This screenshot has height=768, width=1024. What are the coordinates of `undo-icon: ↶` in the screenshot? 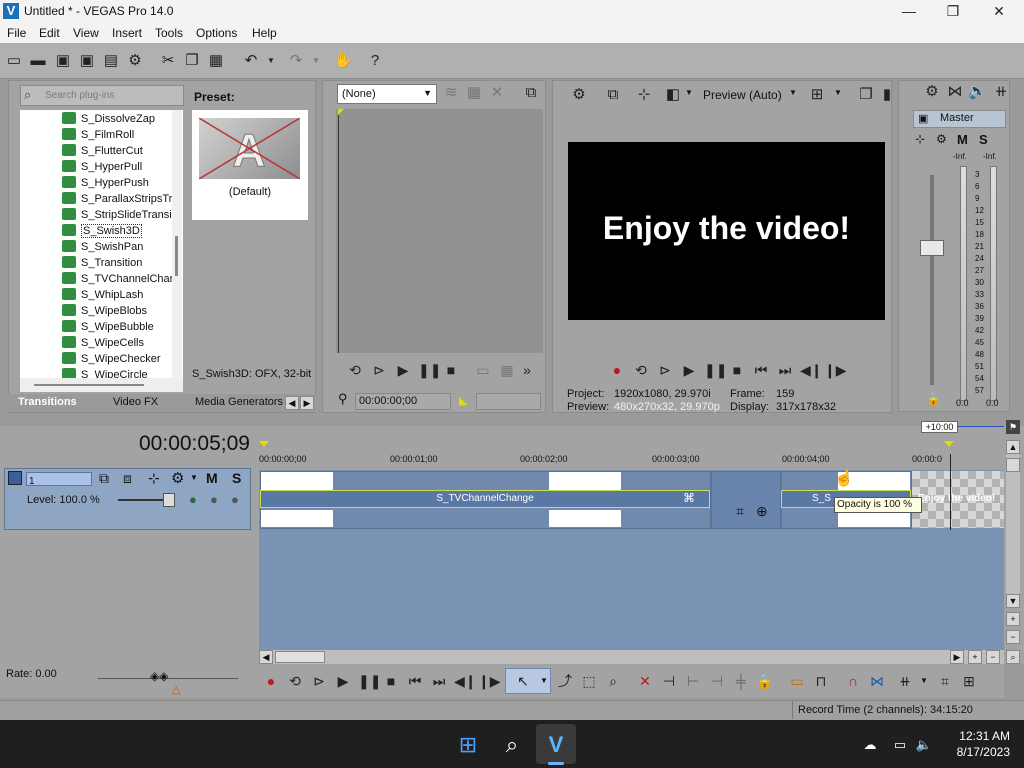 It's located at (251, 61).